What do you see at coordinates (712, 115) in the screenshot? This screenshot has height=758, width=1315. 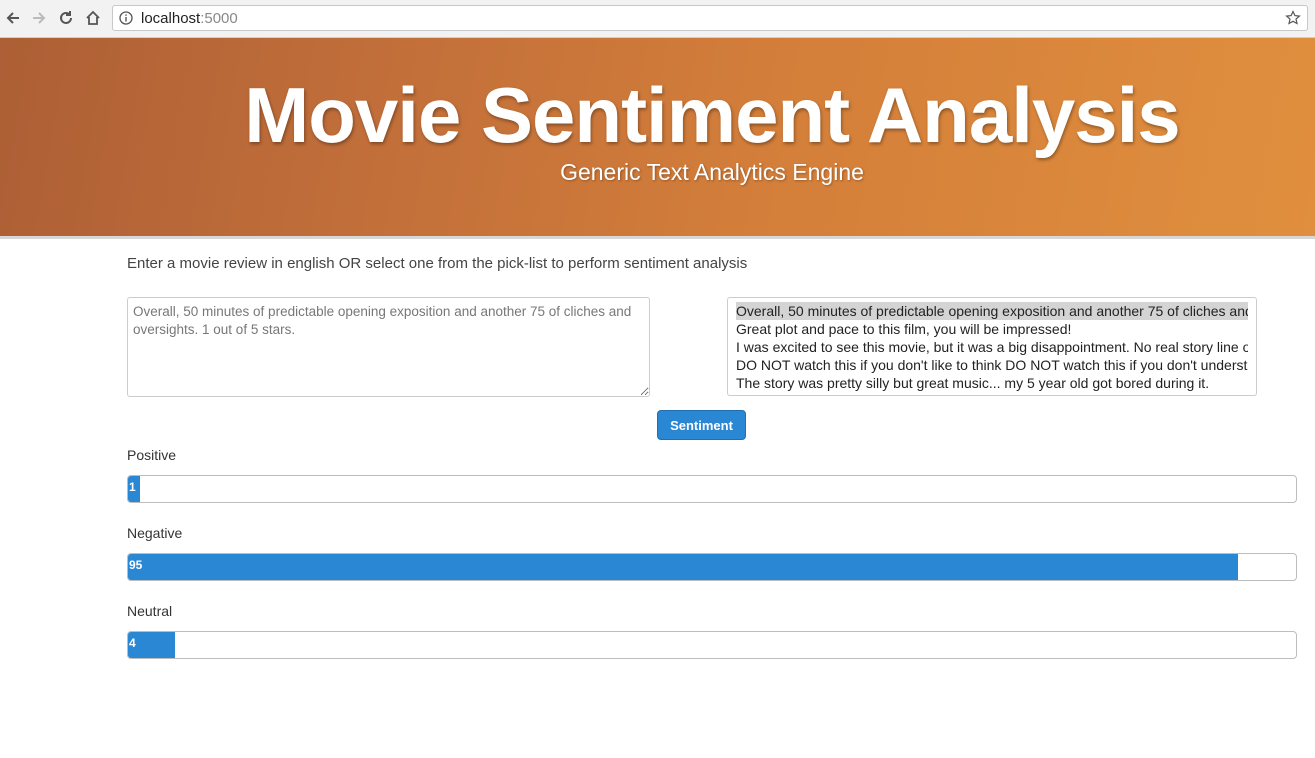 I see `page-title: Movie Sentiment Analysis` at bounding box center [712, 115].